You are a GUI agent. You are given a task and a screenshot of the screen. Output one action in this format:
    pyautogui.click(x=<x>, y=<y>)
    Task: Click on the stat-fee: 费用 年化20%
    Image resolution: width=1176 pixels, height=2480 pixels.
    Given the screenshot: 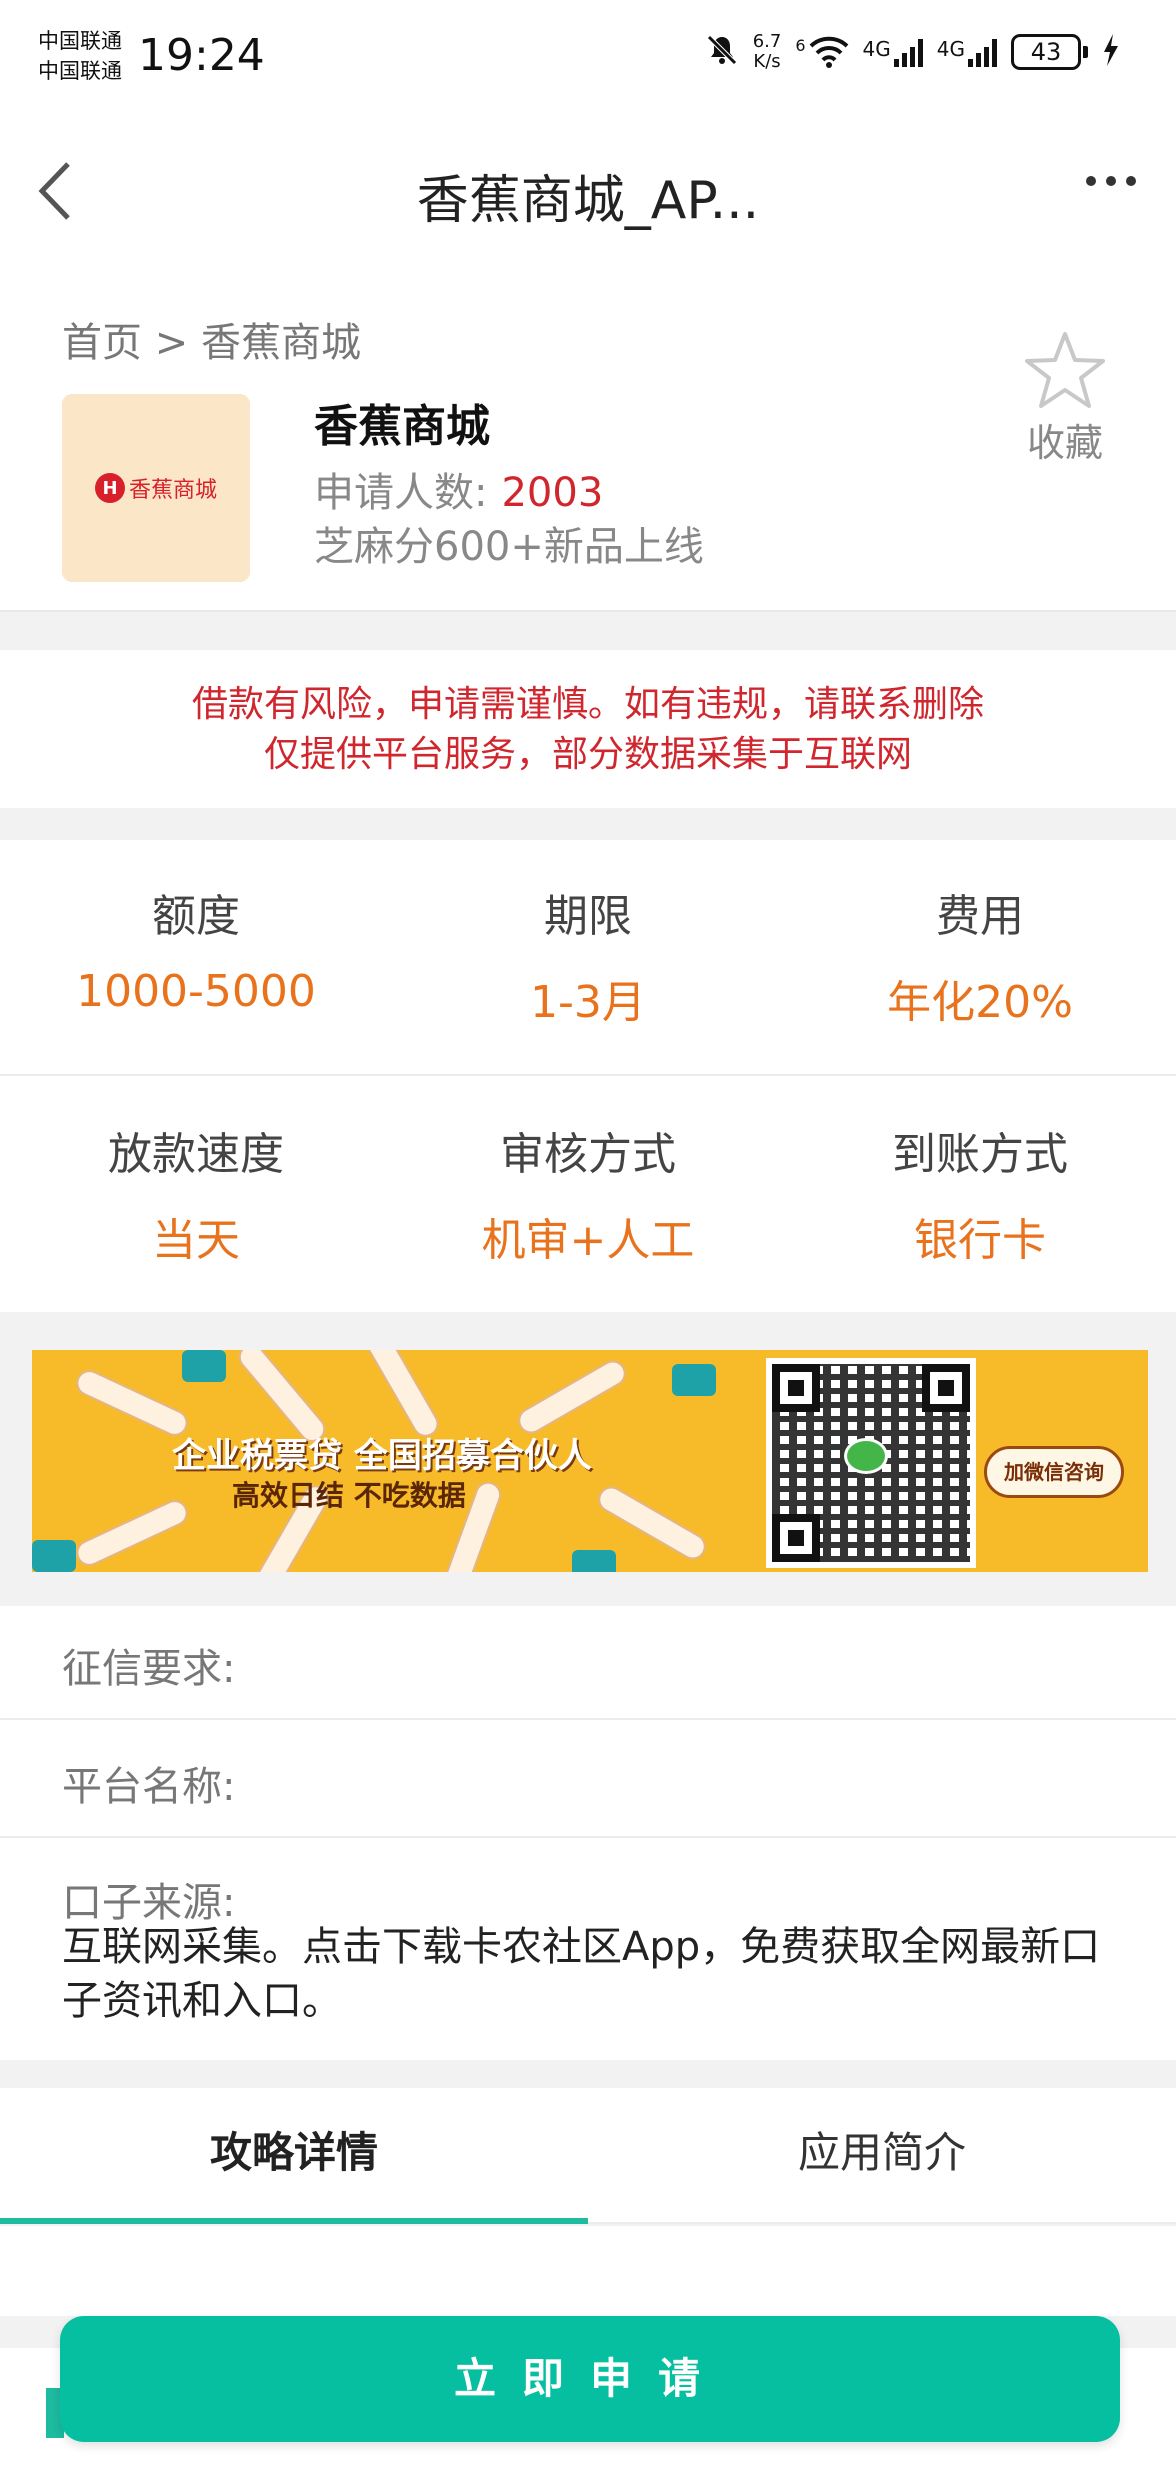 What is the action you would take?
    pyautogui.click(x=980, y=957)
    